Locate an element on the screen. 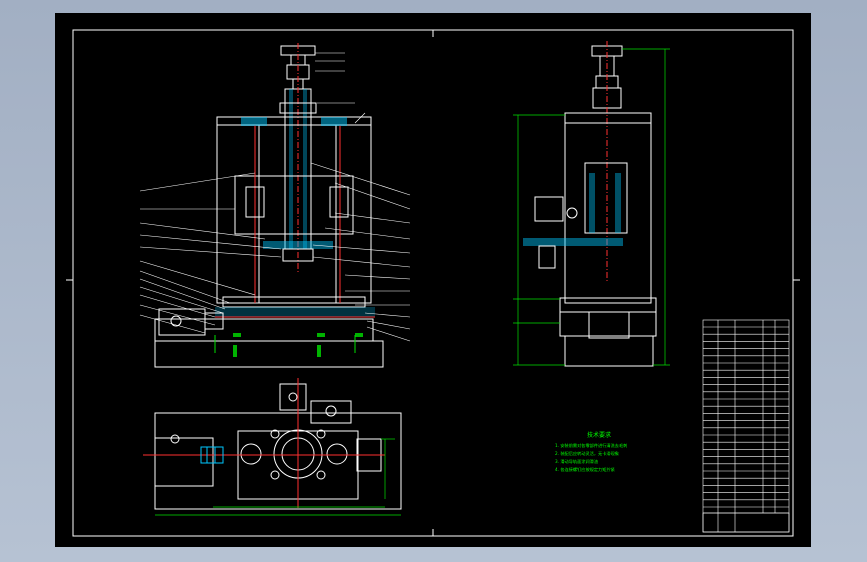 This screenshot has height=562, width=867. parts-list is located at coordinates (746, 426).